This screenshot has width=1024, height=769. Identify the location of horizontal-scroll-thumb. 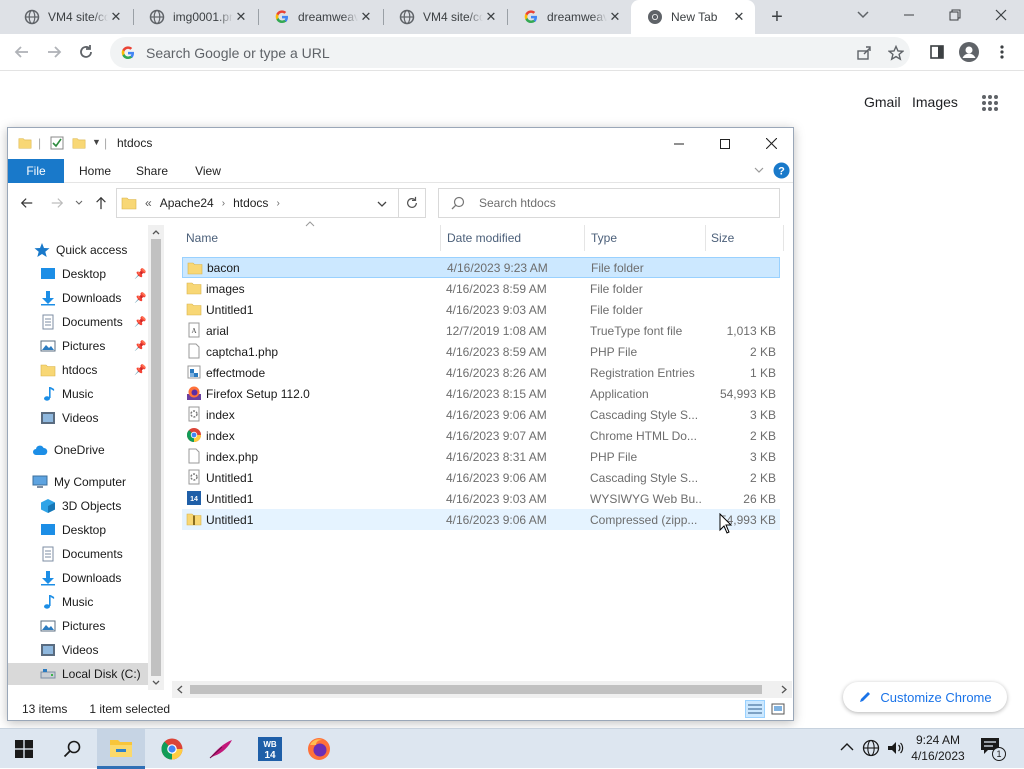
(476, 689).